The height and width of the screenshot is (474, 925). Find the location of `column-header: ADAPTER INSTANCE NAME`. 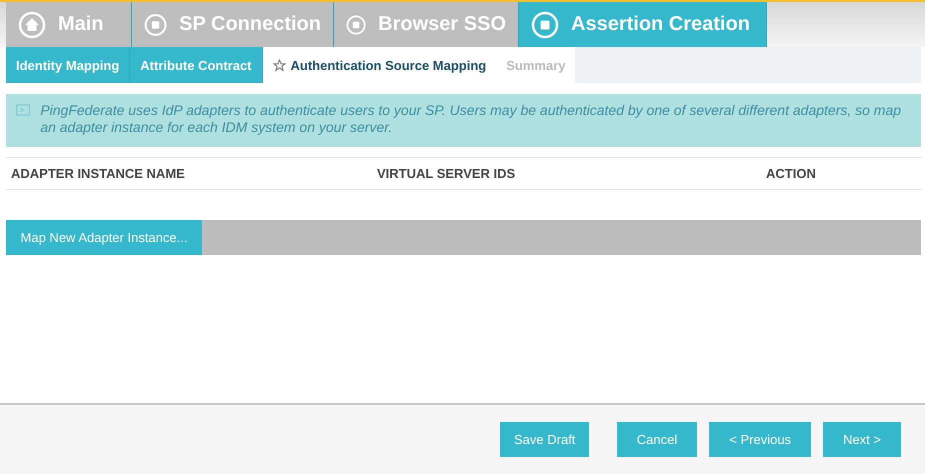

column-header: ADAPTER INSTANCE NAME is located at coordinates (98, 173).